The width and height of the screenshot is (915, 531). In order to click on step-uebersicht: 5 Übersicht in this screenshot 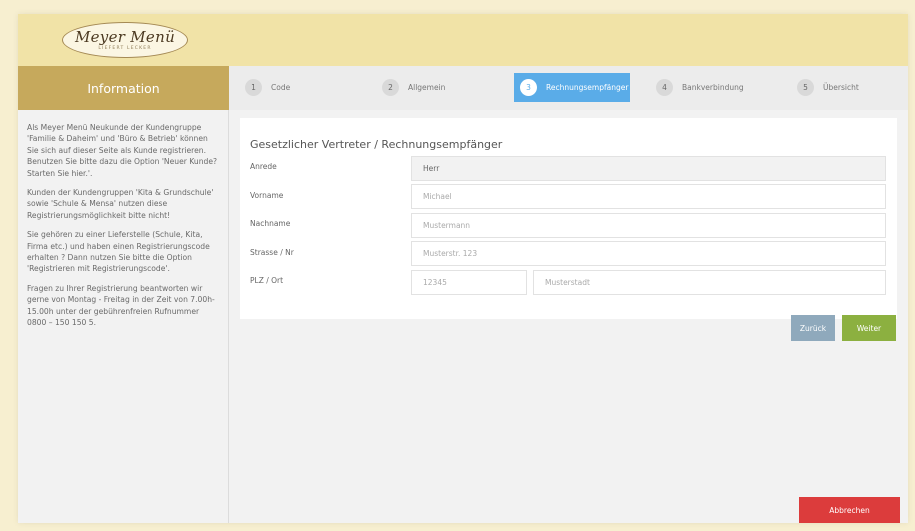, I will do `click(846, 87)`.